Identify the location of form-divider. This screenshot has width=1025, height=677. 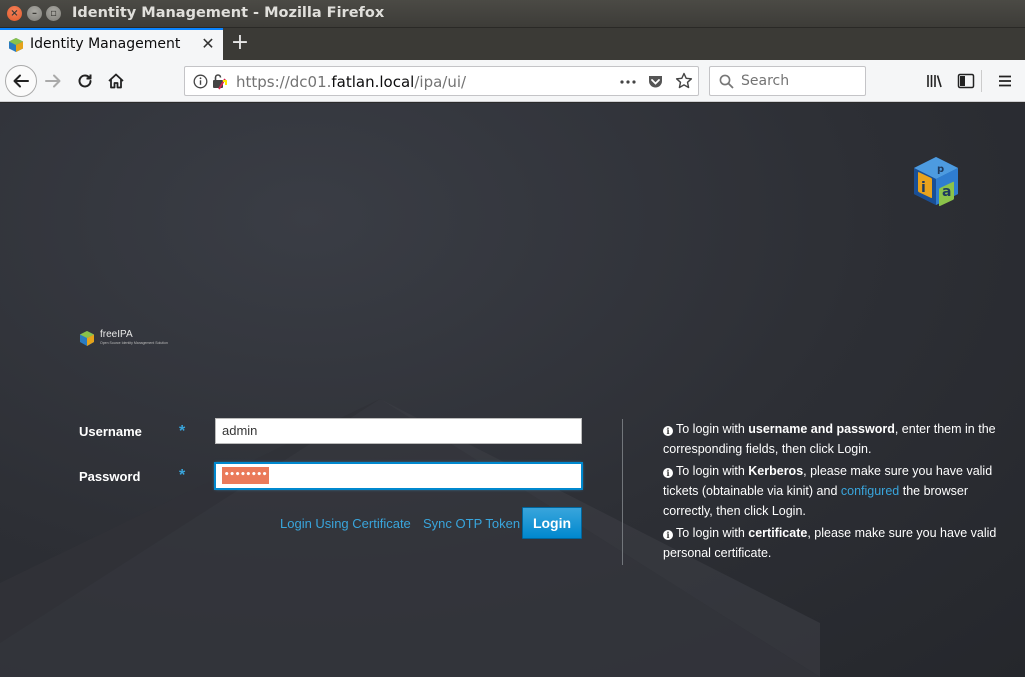
(622, 492).